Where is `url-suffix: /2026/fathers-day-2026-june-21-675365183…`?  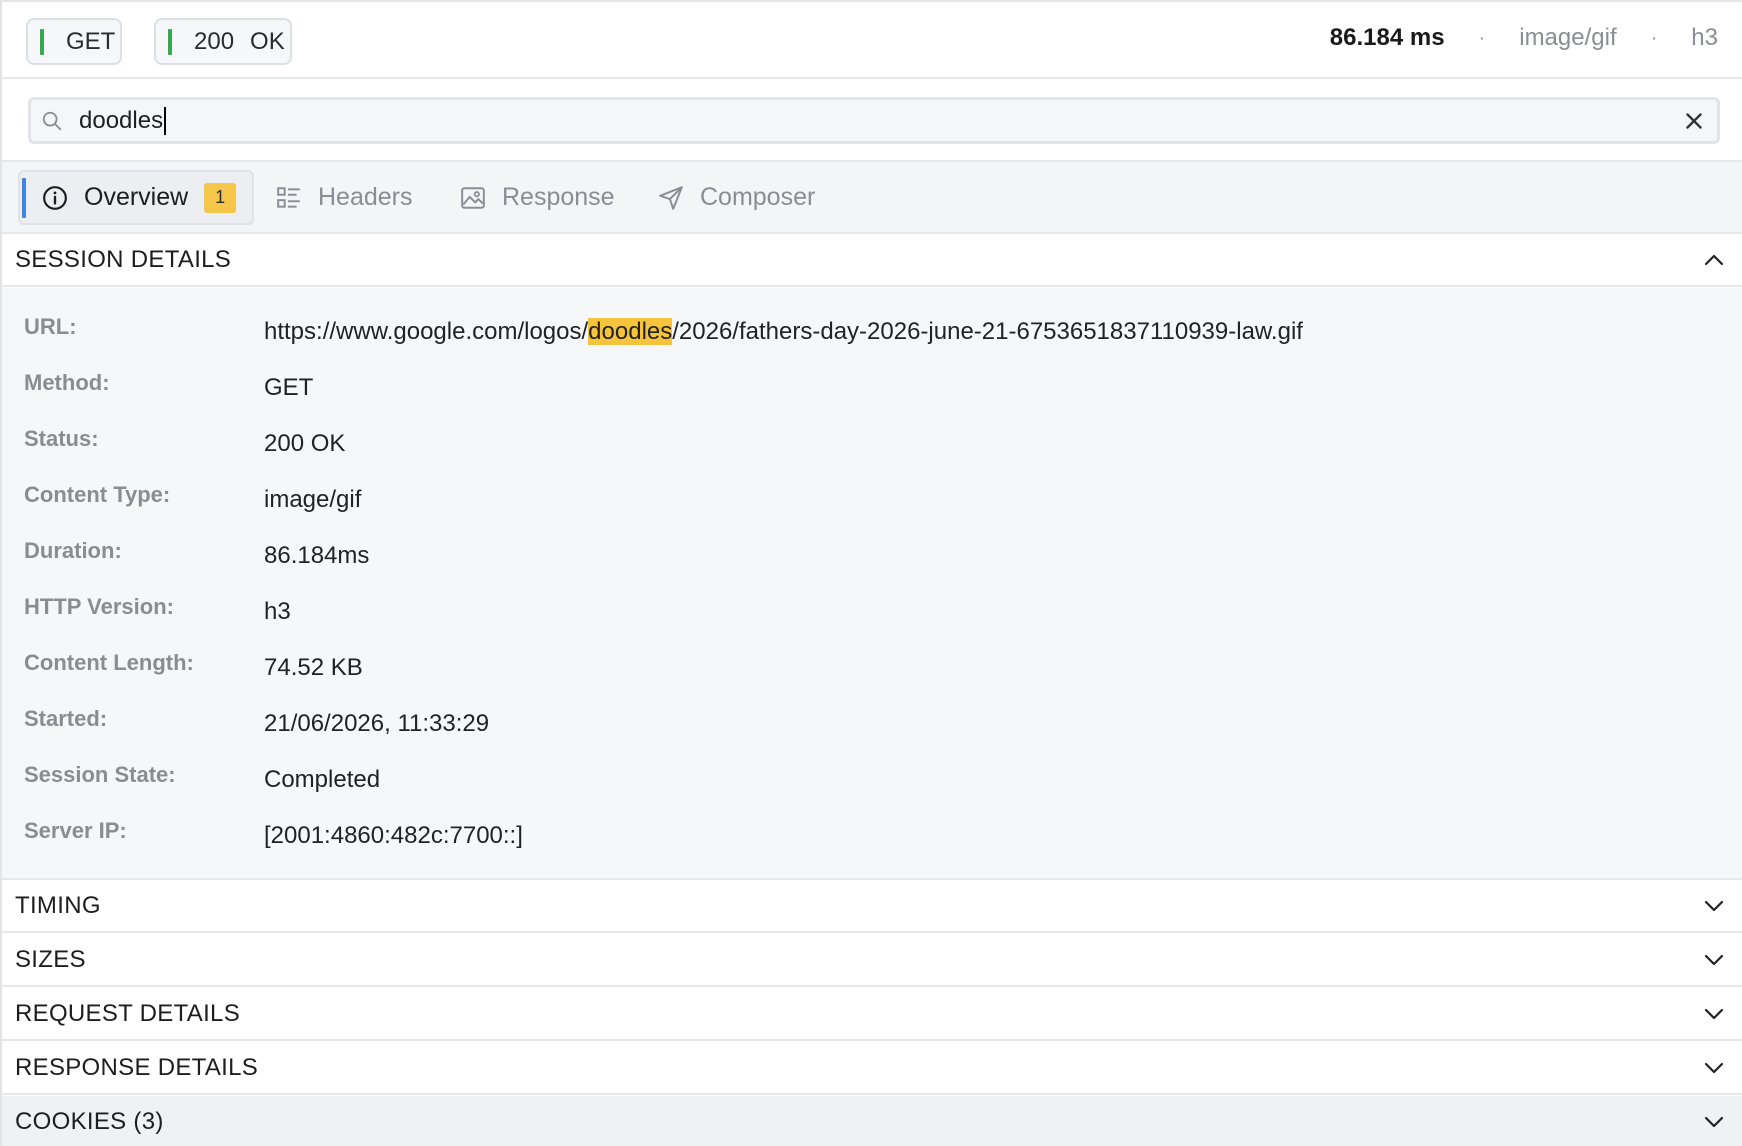 url-suffix: /2026/fathers-day-2026-june-21-675365183… is located at coordinates (987, 331).